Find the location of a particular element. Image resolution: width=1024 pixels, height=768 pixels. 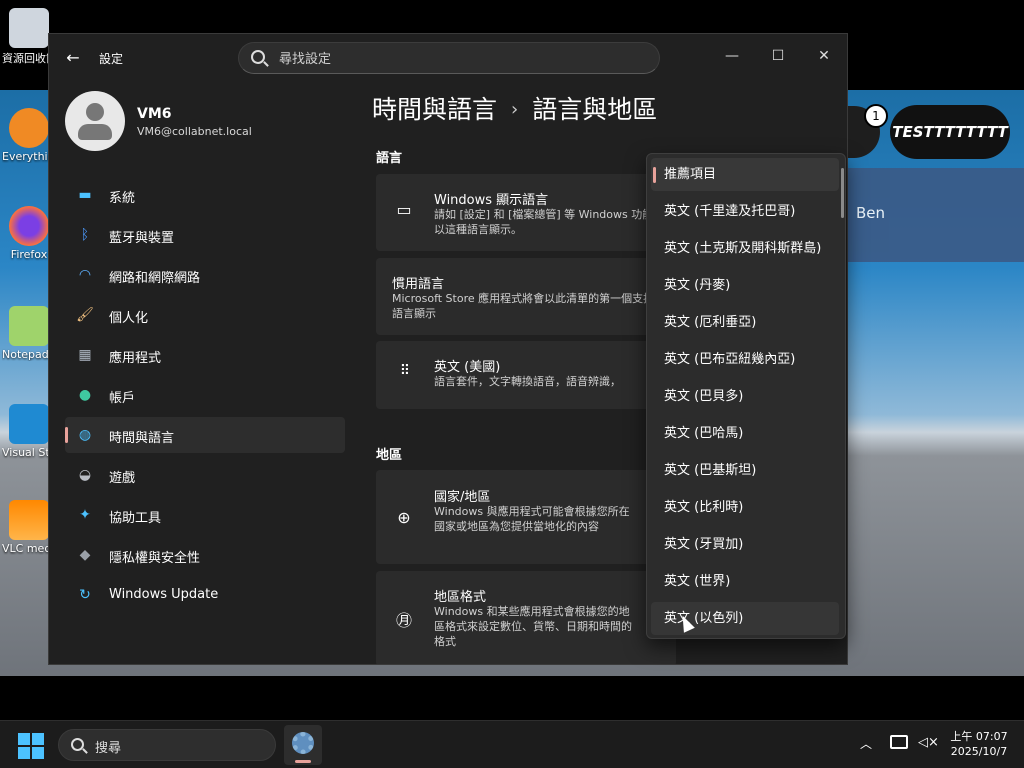

breadcrumb-parent: 時間與語言 is located at coordinates (434, 109).